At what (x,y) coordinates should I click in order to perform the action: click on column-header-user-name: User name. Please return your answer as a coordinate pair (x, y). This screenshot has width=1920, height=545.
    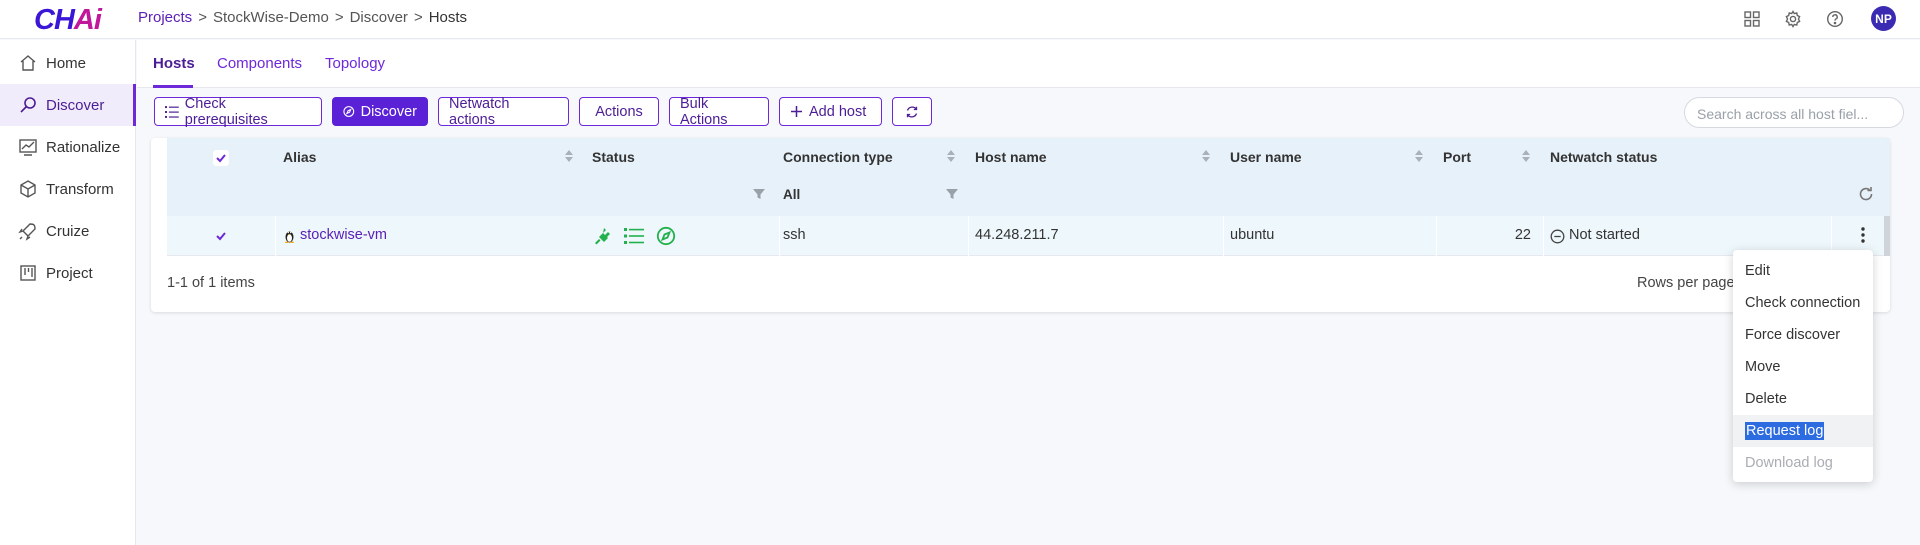
    Looking at the image, I should click on (1266, 157).